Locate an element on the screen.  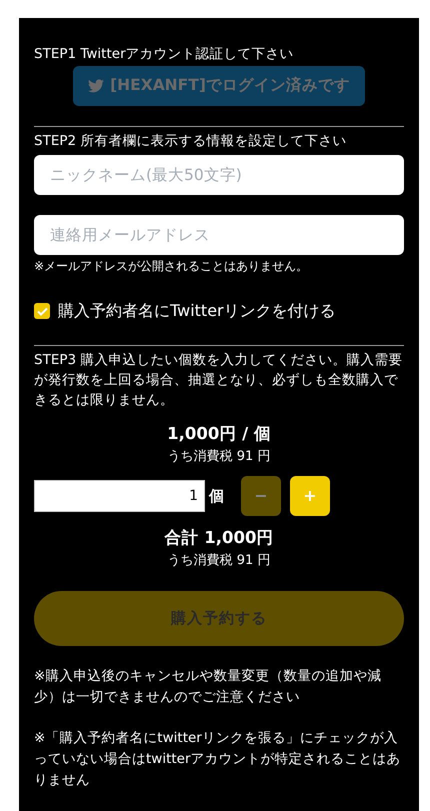
unit-label: 個 is located at coordinates (216, 496).